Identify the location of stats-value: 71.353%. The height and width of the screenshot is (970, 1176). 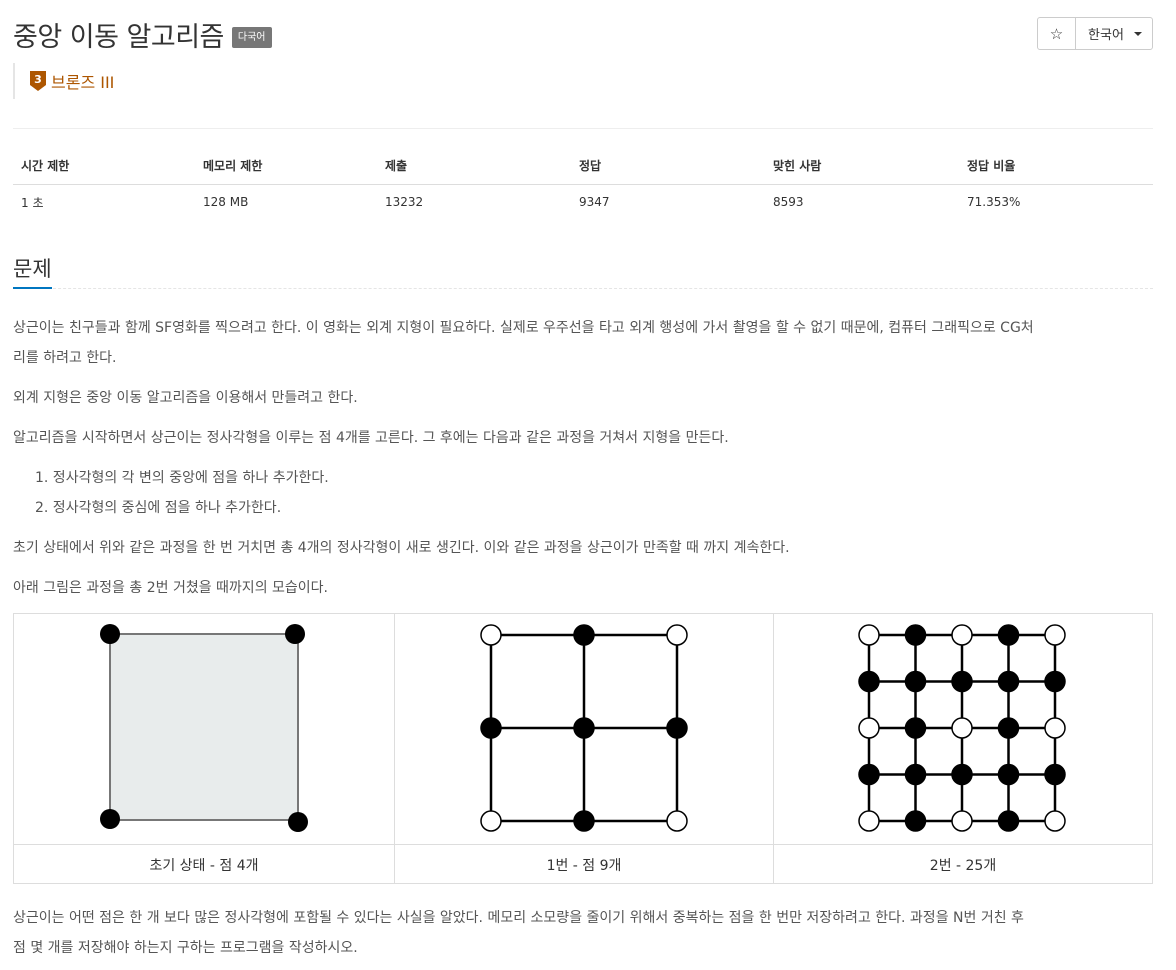
(994, 202).